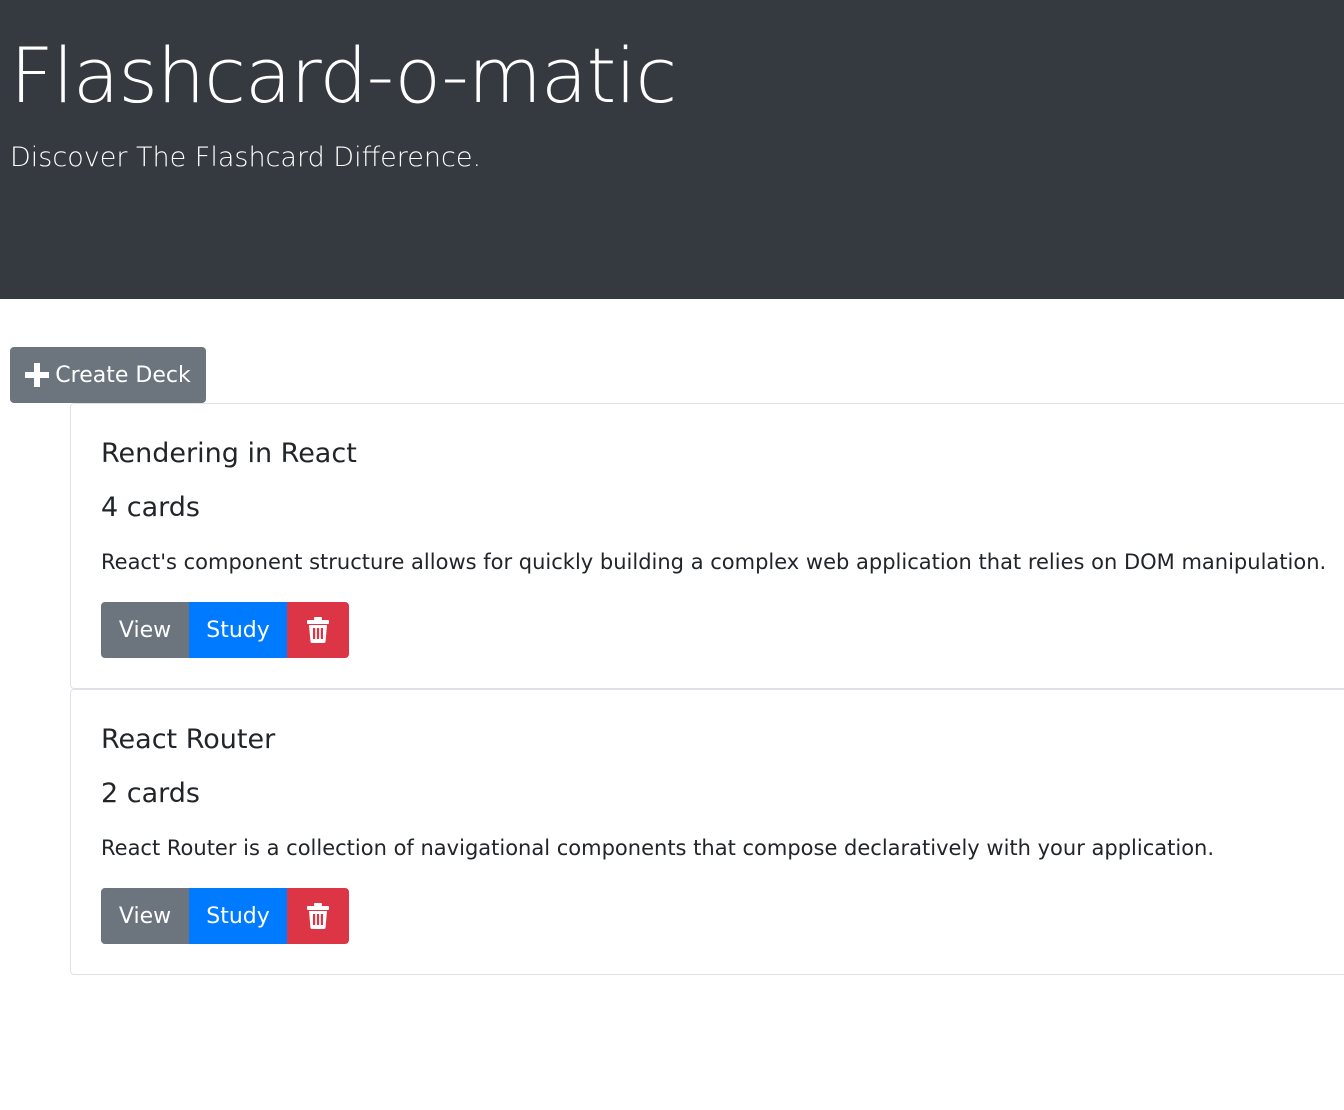 This screenshot has height=1110, width=1344. I want to click on create-deck-label: Create Deck, so click(123, 375).